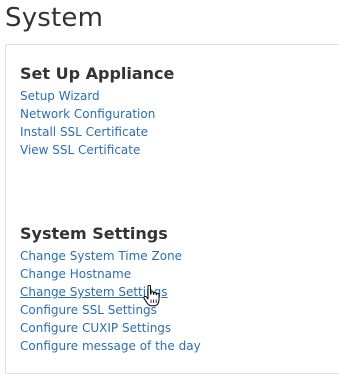  What do you see at coordinates (110, 328) in the screenshot?
I see `configure-cuxip-settings-link: Configure CUXIP Settings` at bounding box center [110, 328].